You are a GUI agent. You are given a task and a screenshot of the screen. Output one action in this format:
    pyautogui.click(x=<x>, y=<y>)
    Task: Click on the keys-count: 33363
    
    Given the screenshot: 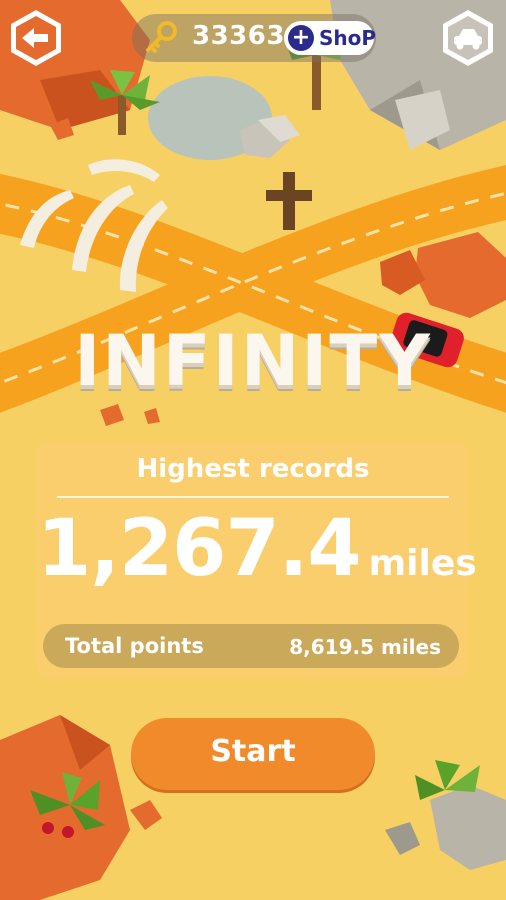 What is the action you would take?
    pyautogui.click(x=238, y=36)
    